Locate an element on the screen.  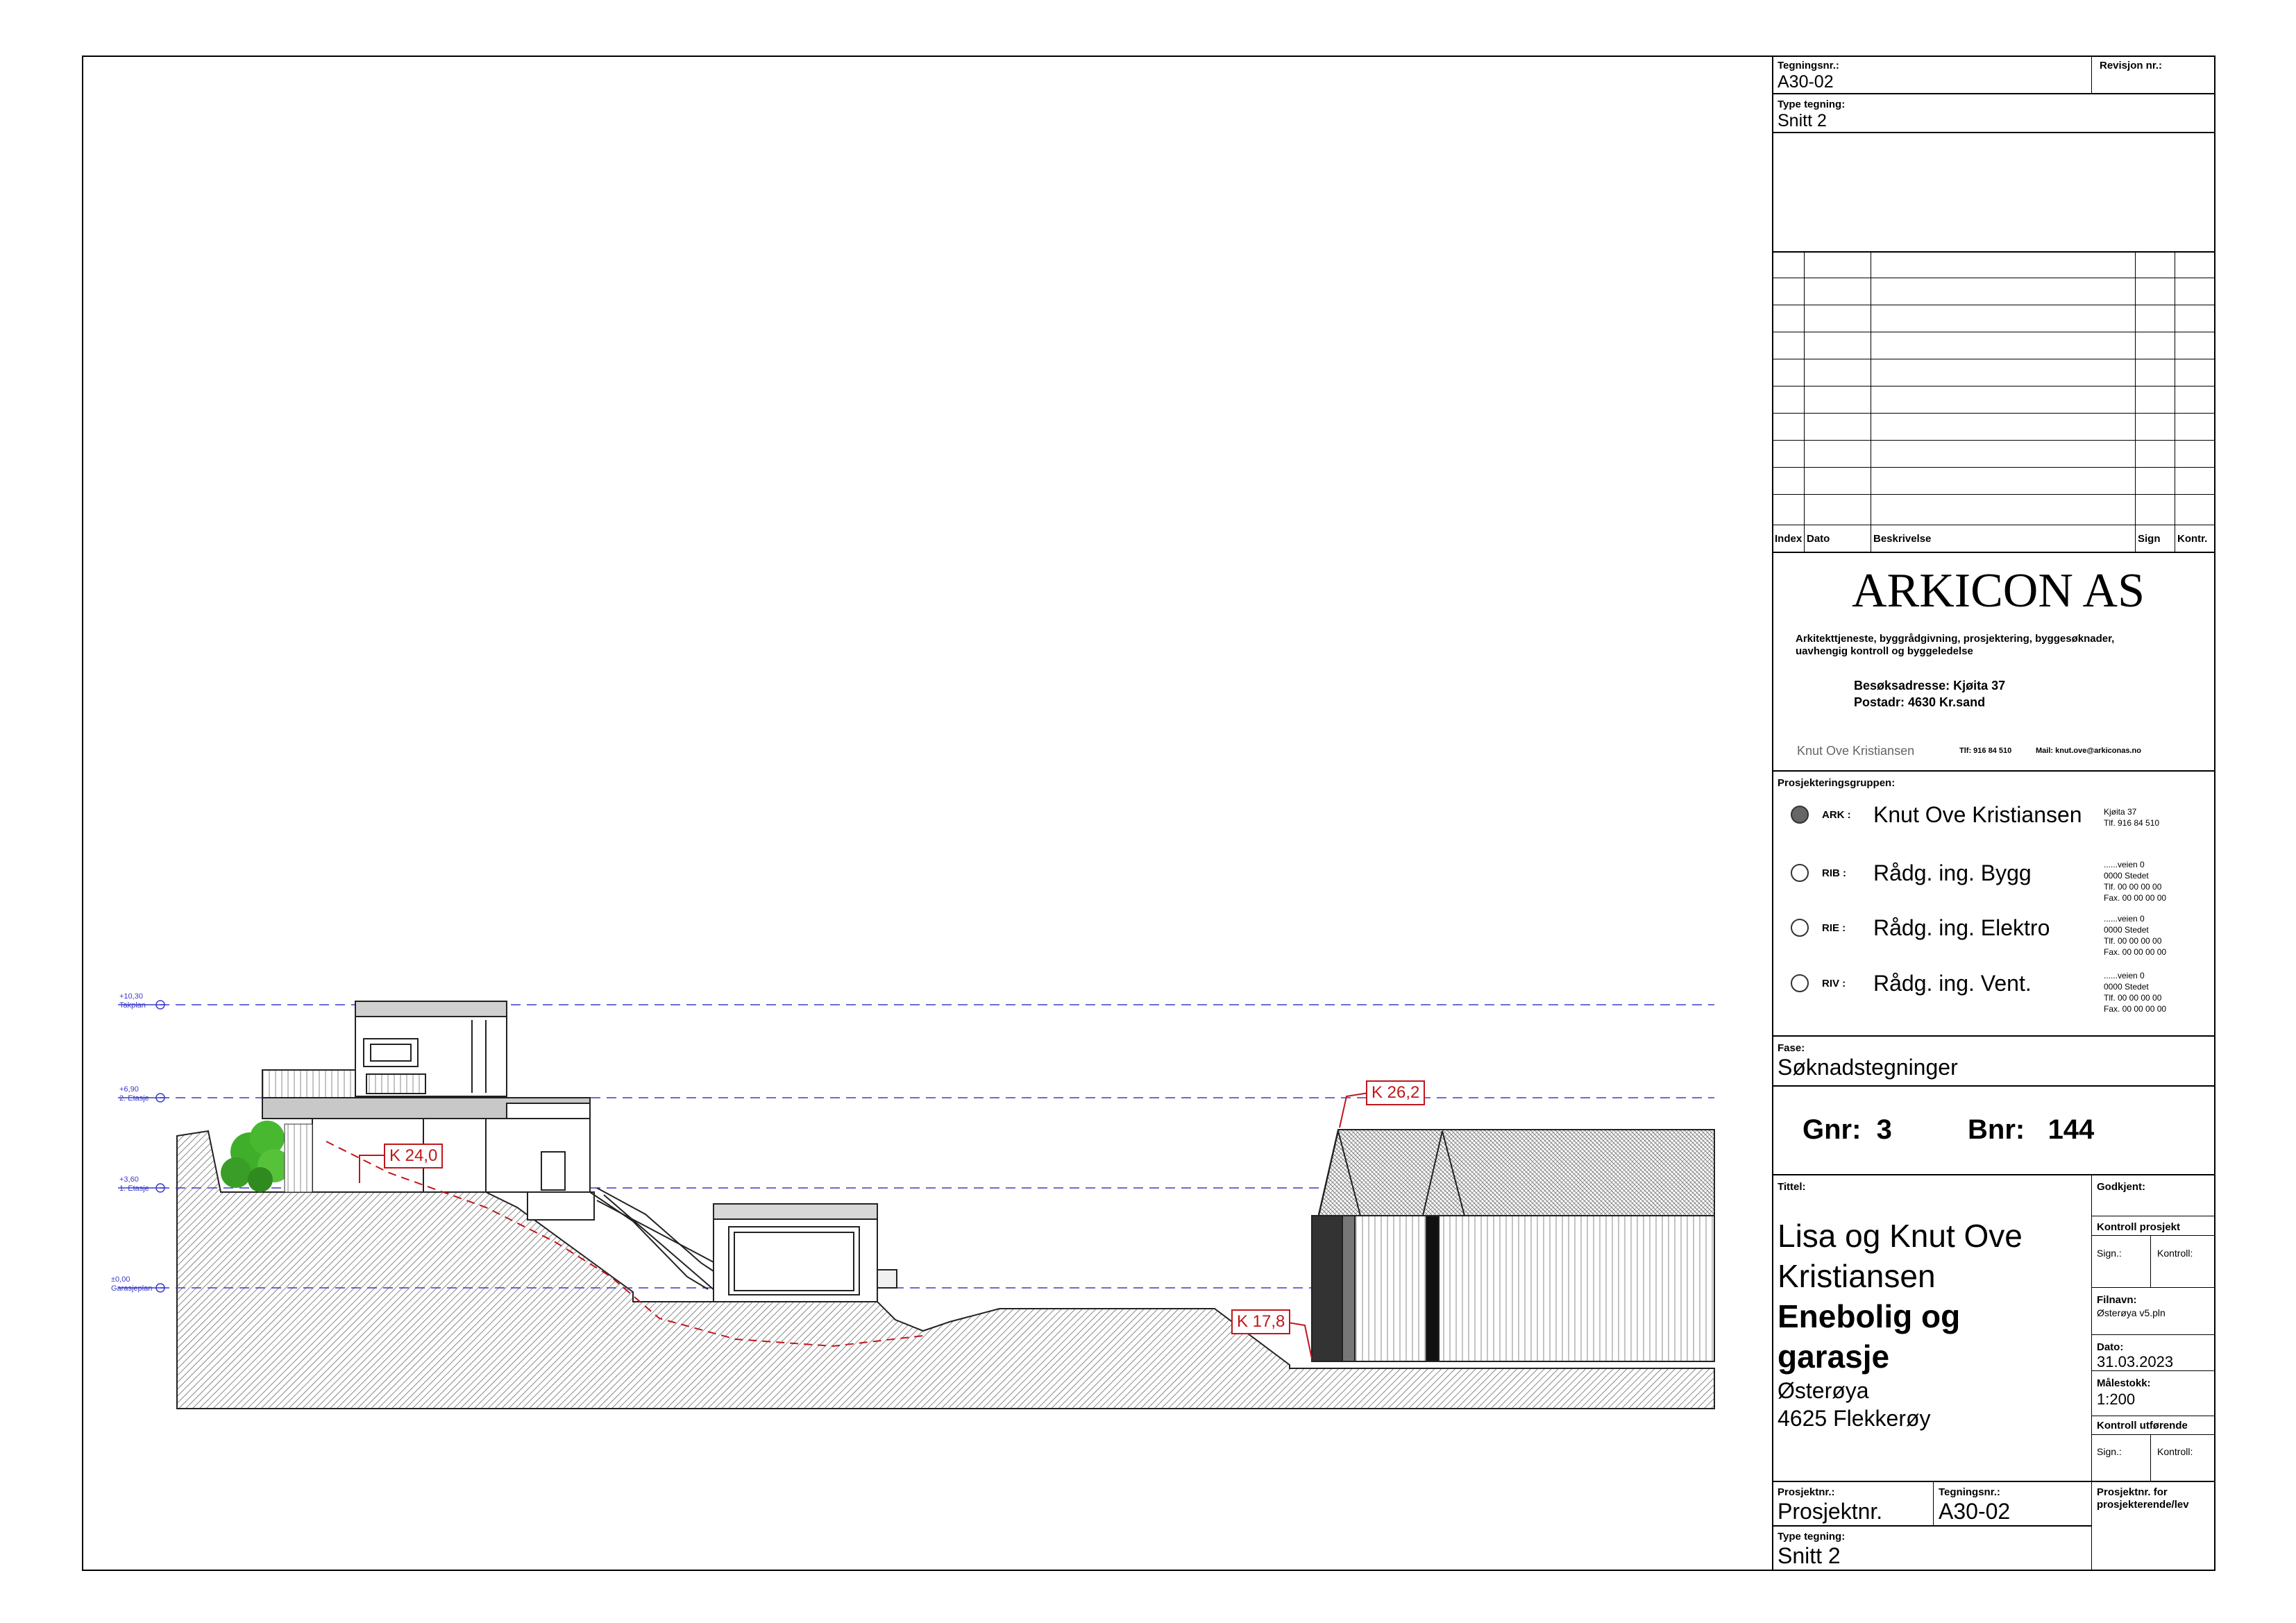
ark-filled-circle-icon is located at coordinates (1800, 815).